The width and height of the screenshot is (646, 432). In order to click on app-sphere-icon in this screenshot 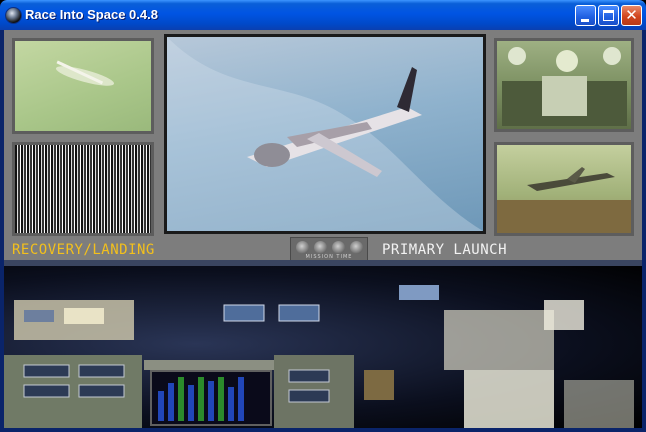, I will do `click(13, 15)`.